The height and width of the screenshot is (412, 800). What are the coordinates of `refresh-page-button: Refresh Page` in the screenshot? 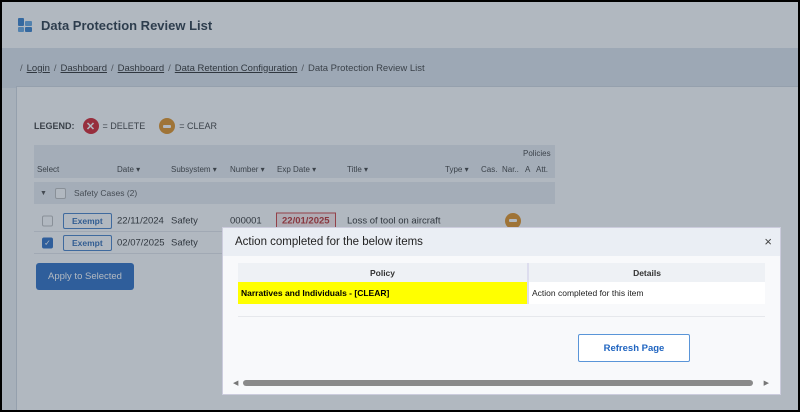 It's located at (634, 348).